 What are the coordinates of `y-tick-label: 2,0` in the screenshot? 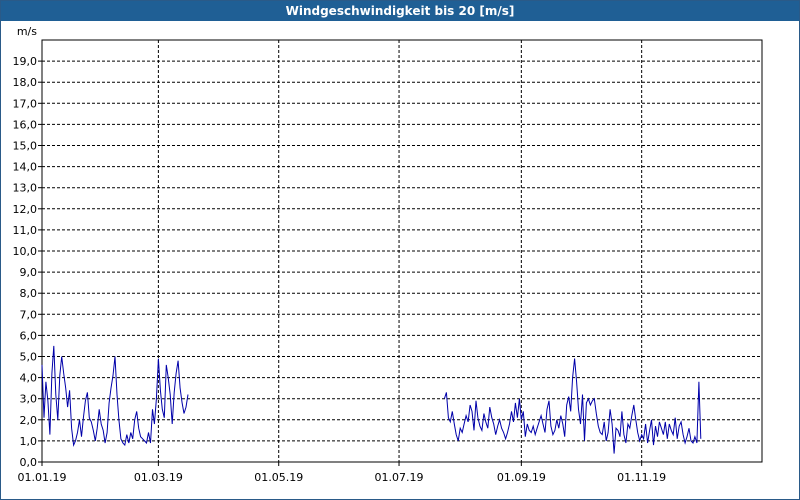 It's located at (29, 420).